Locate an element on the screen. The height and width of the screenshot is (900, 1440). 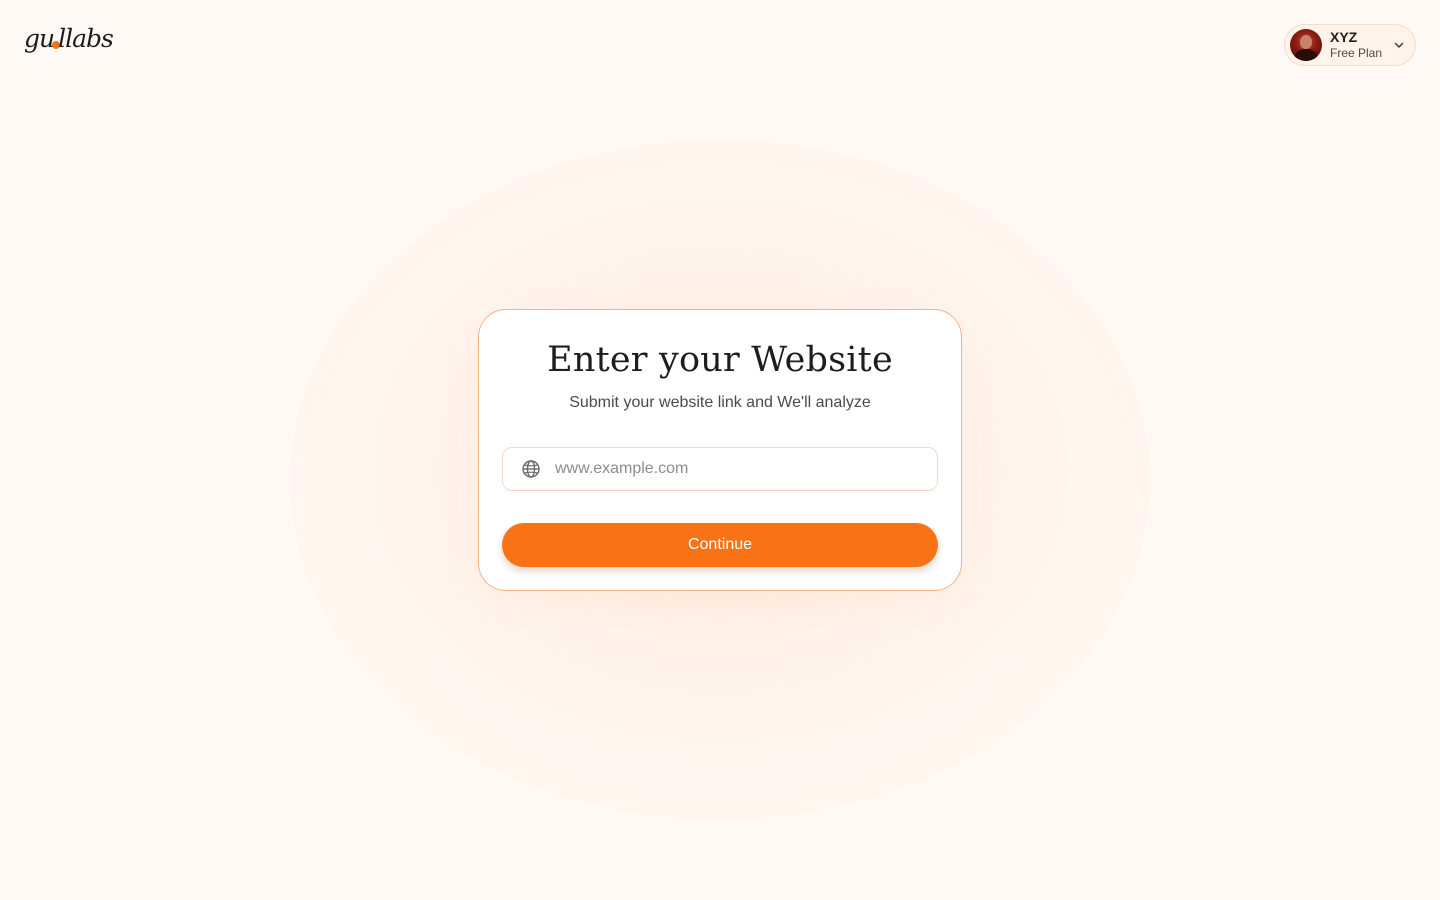
user-avatar is located at coordinates (1306, 45).